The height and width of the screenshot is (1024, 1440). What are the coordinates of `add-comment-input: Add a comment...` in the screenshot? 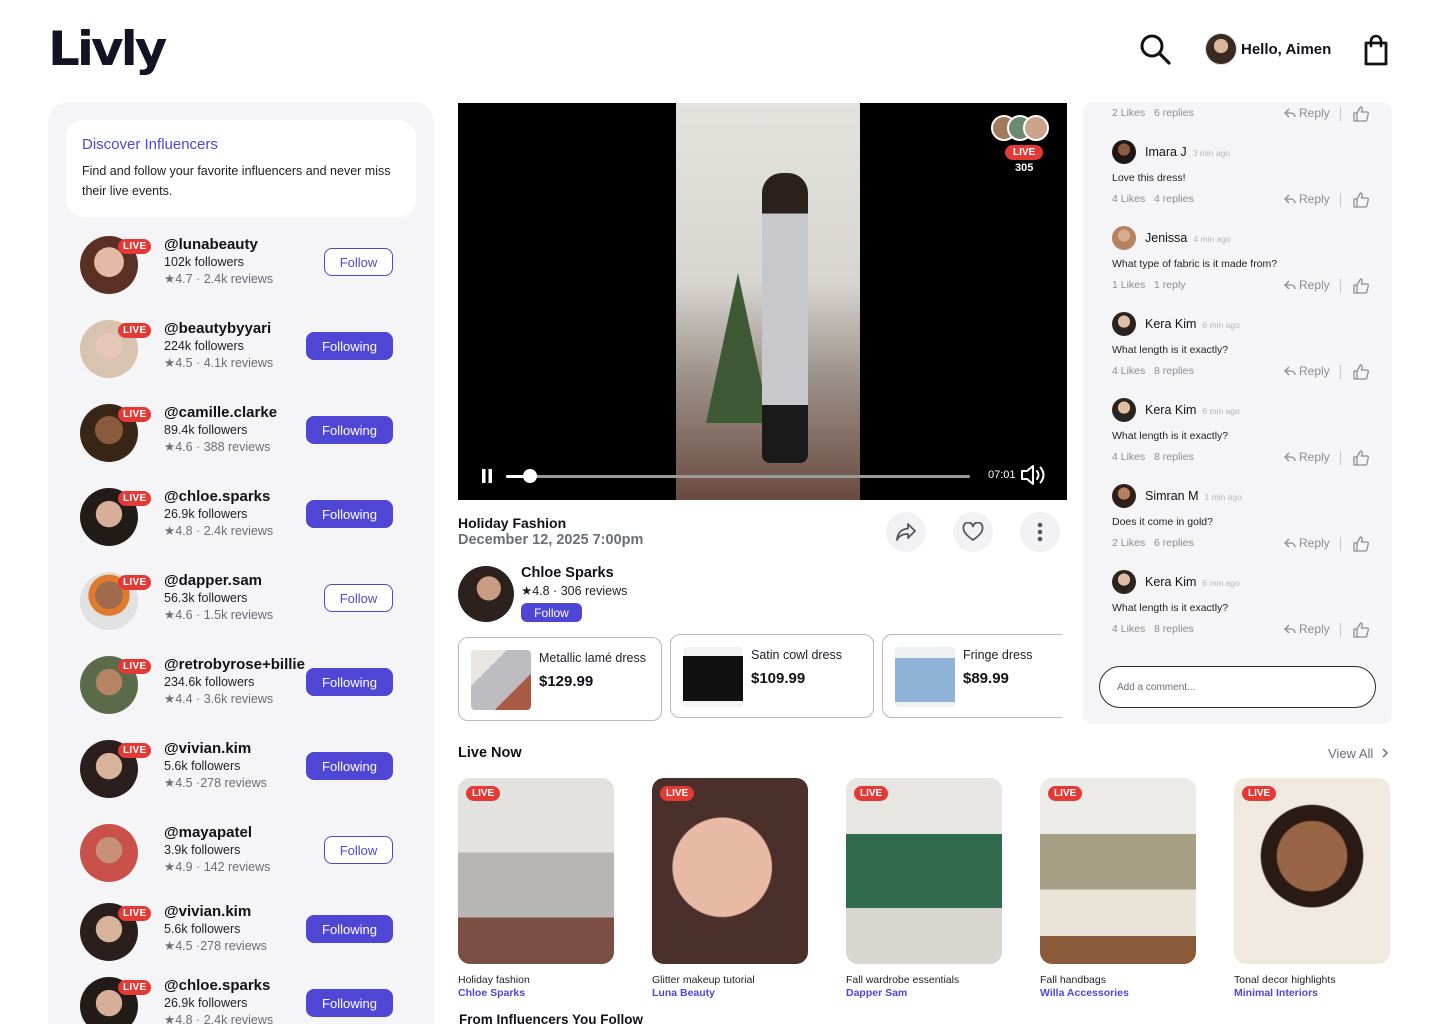 It's located at (1237, 687).